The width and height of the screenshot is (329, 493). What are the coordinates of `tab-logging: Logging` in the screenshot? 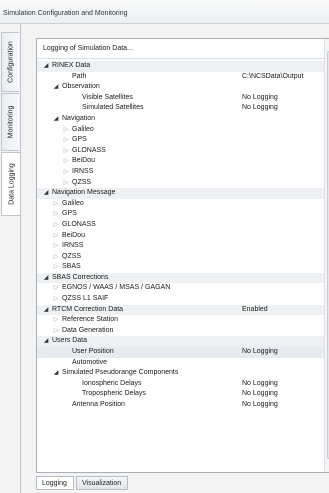 It's located at (55, 483).